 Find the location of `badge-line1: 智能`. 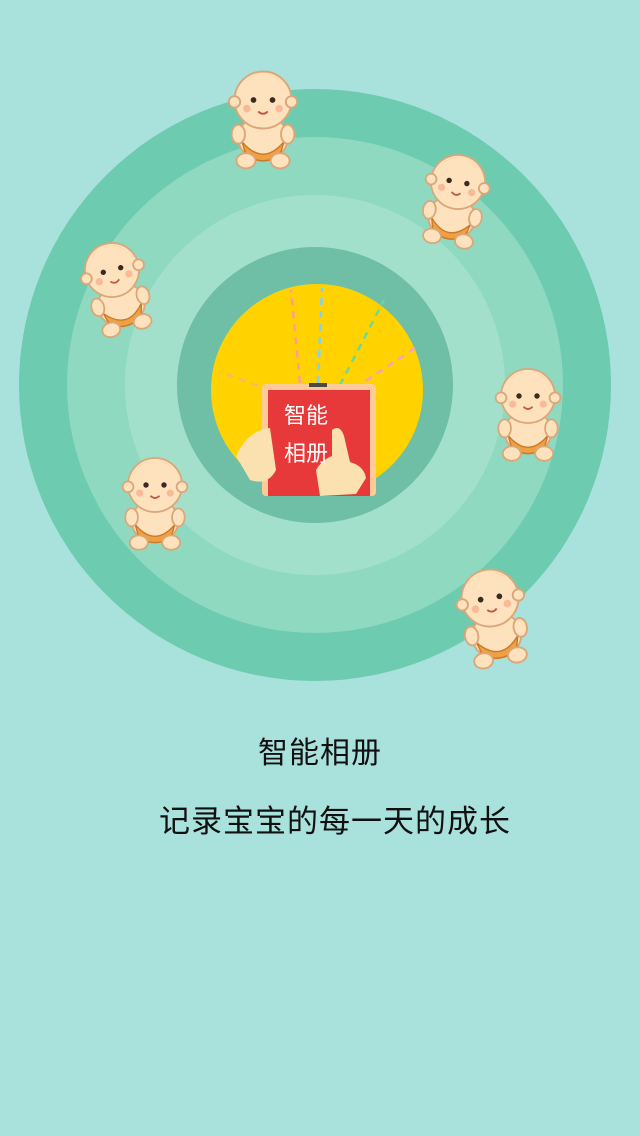

badge-line1: 智能 is located at coordinates (306, 415).